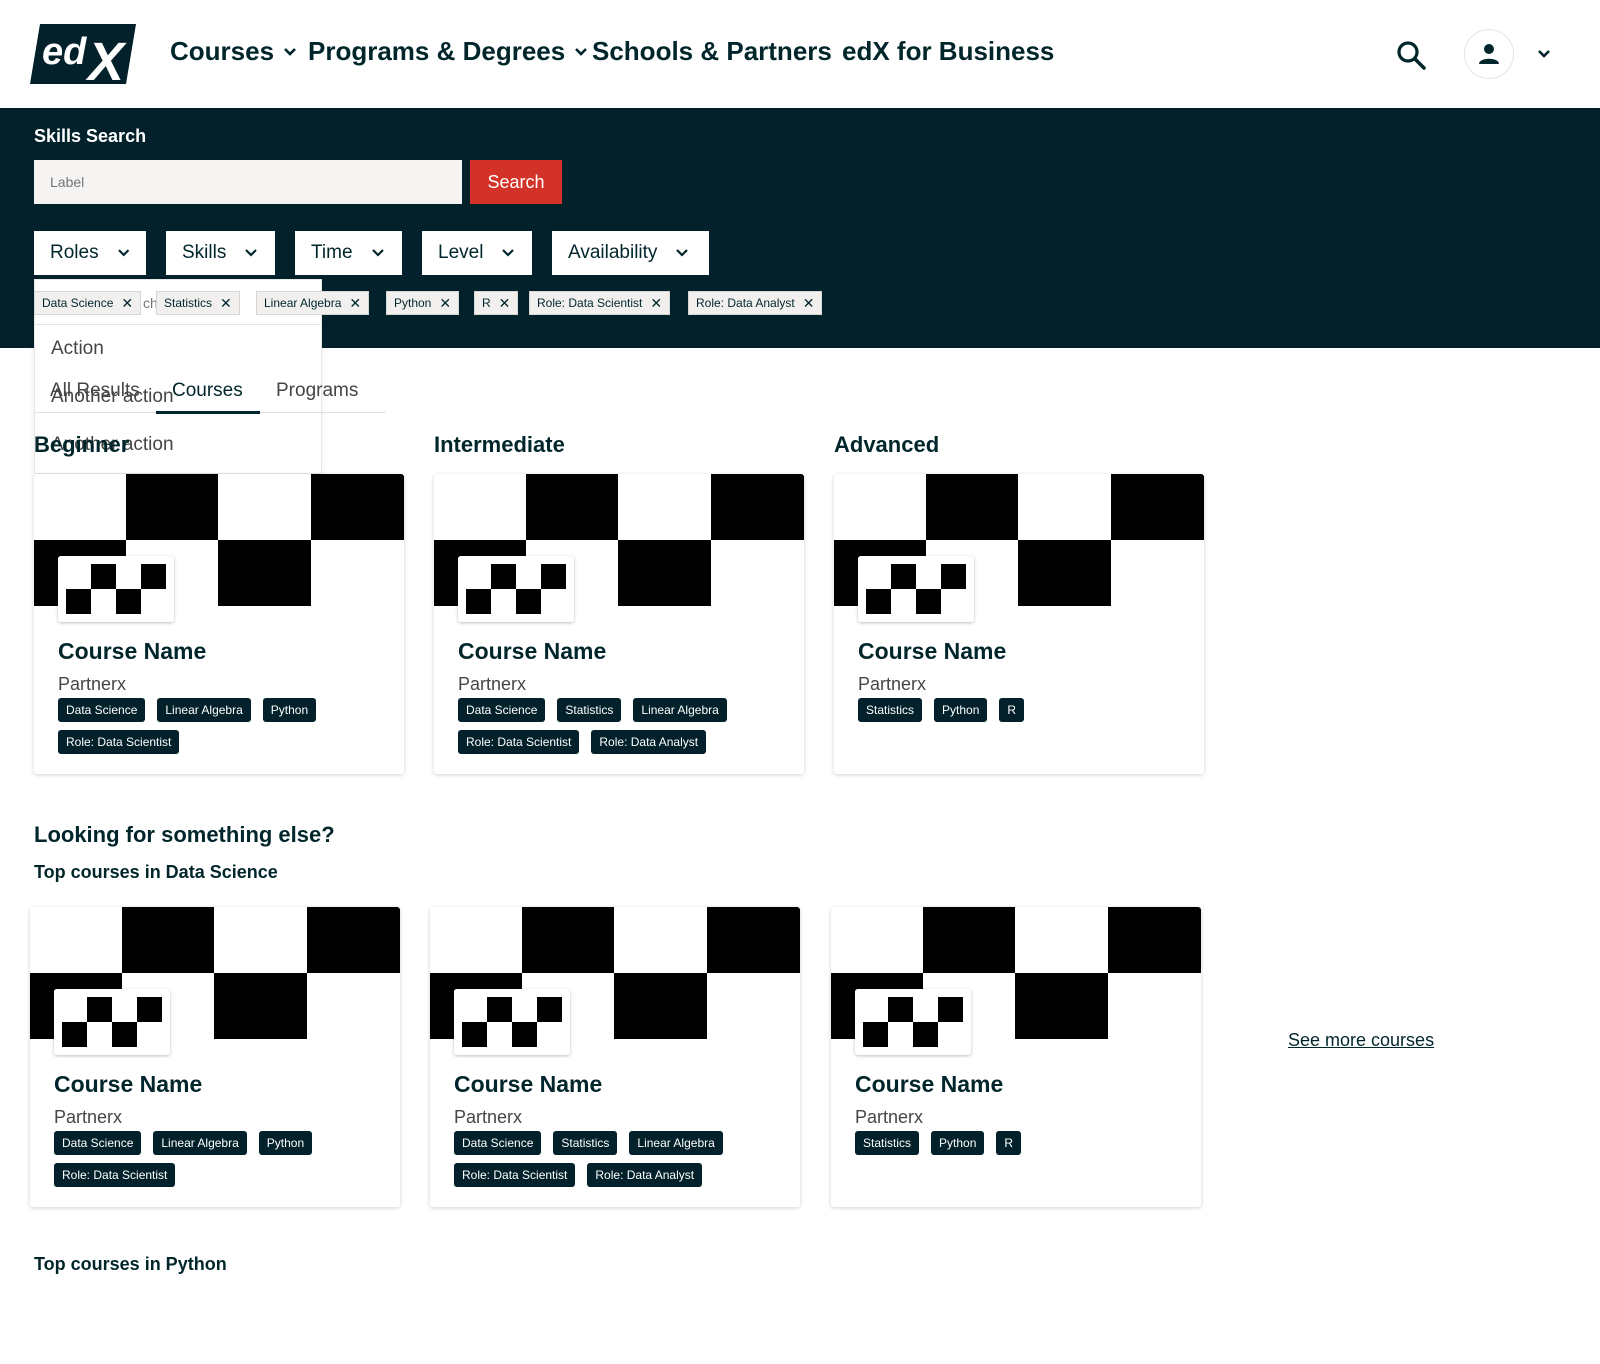 The height and width of the screenshot is (1364, 1600). I want to click on filter-time-label: Time, so click(332, 252).